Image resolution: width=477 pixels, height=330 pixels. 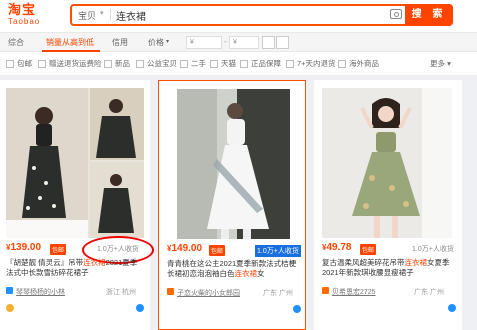 I want to click on store-name: 贝希恩宏2725, so click(x=354, y=292).